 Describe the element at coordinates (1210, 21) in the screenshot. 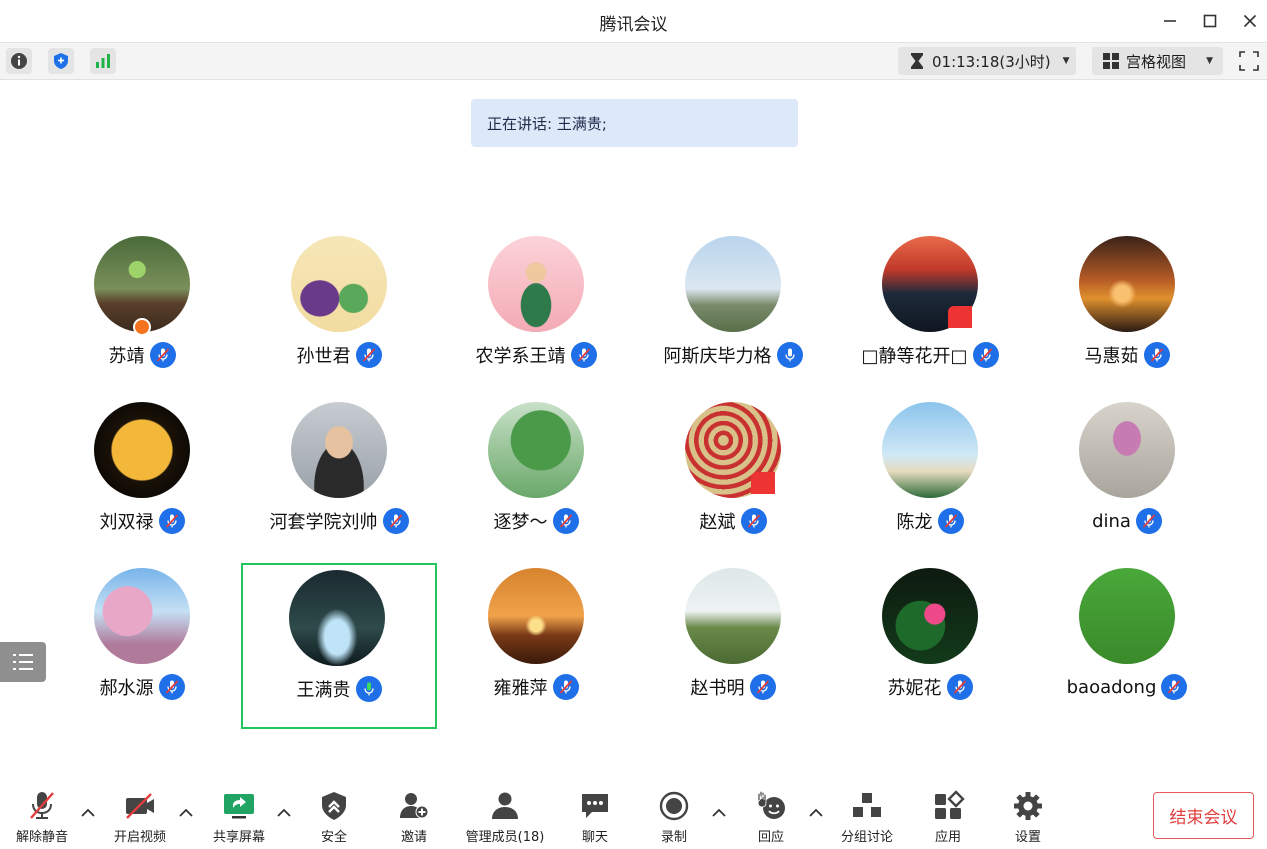

I see `maximize-button` at that location.